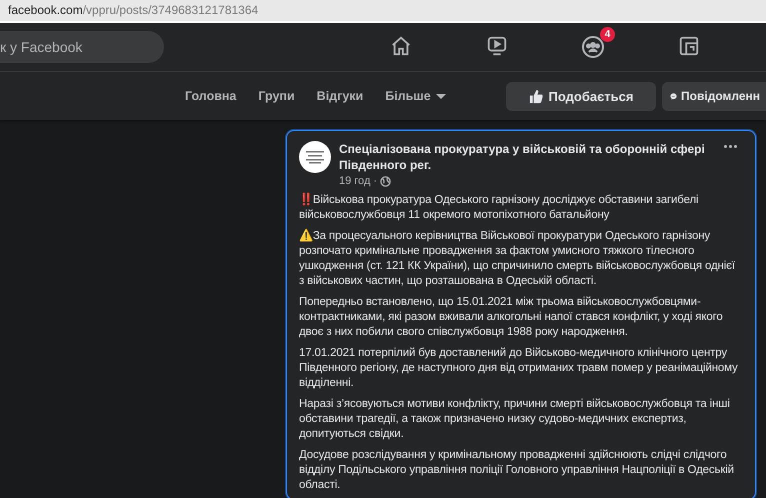 Image resolution: width=766 pixels, height=498 pixels. What do you see at coordinates (358, 181) in the screenshot?
I see `post-time: 19 год ·` at bounding box center [358, 181].